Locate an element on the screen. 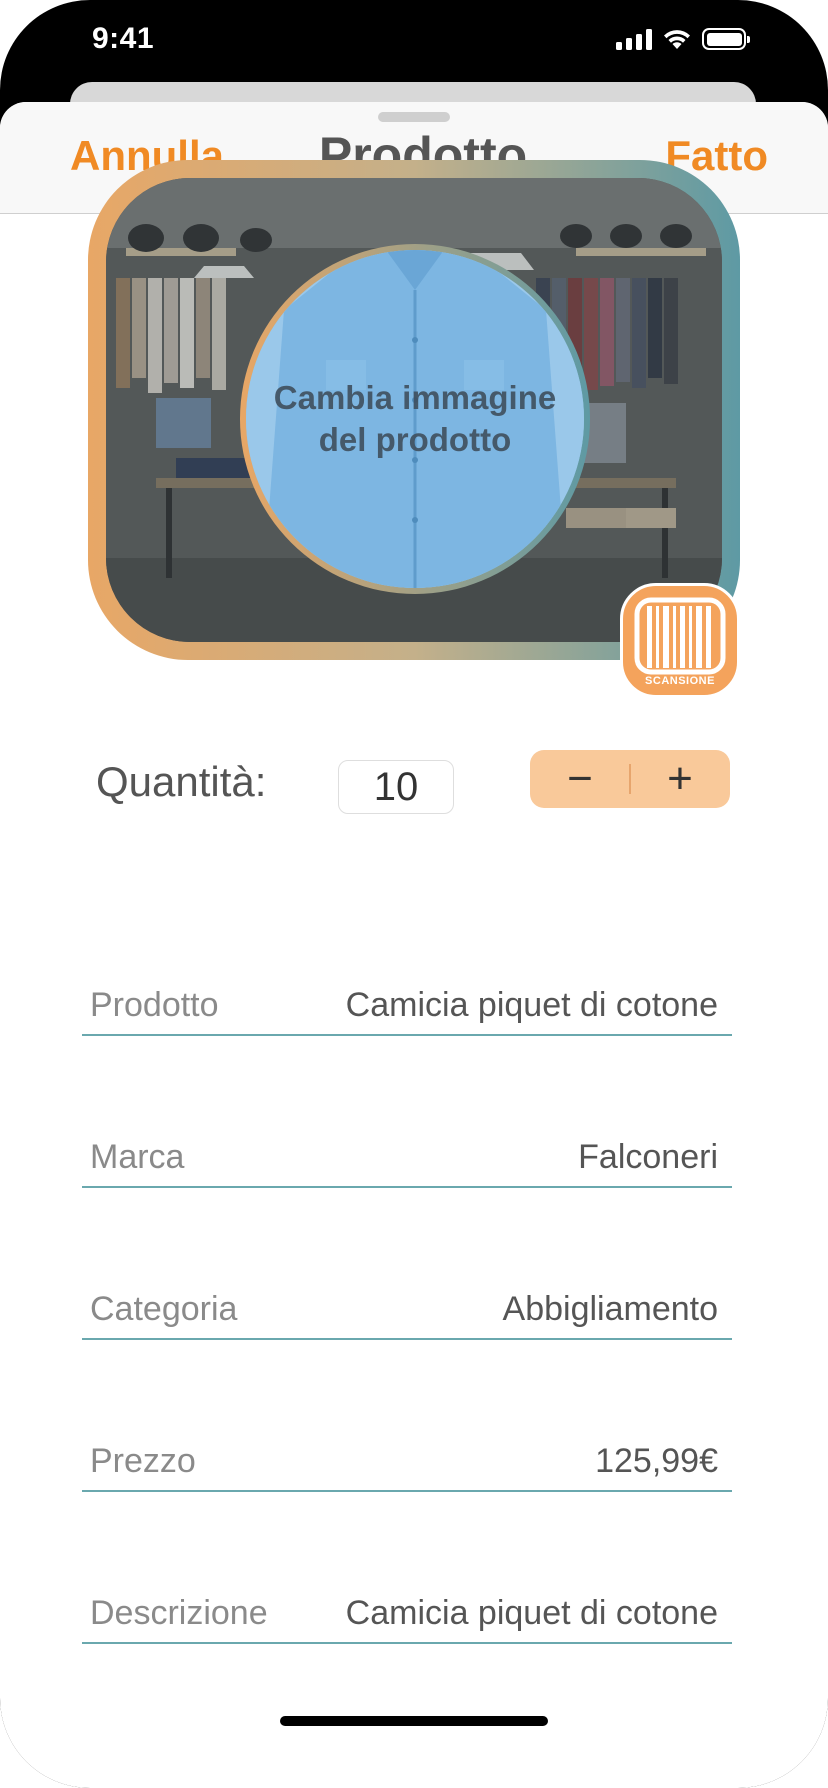 The width and height of the screenshot is (828, 1788). status-time: 9:41 is located at coordinates (123, 38).